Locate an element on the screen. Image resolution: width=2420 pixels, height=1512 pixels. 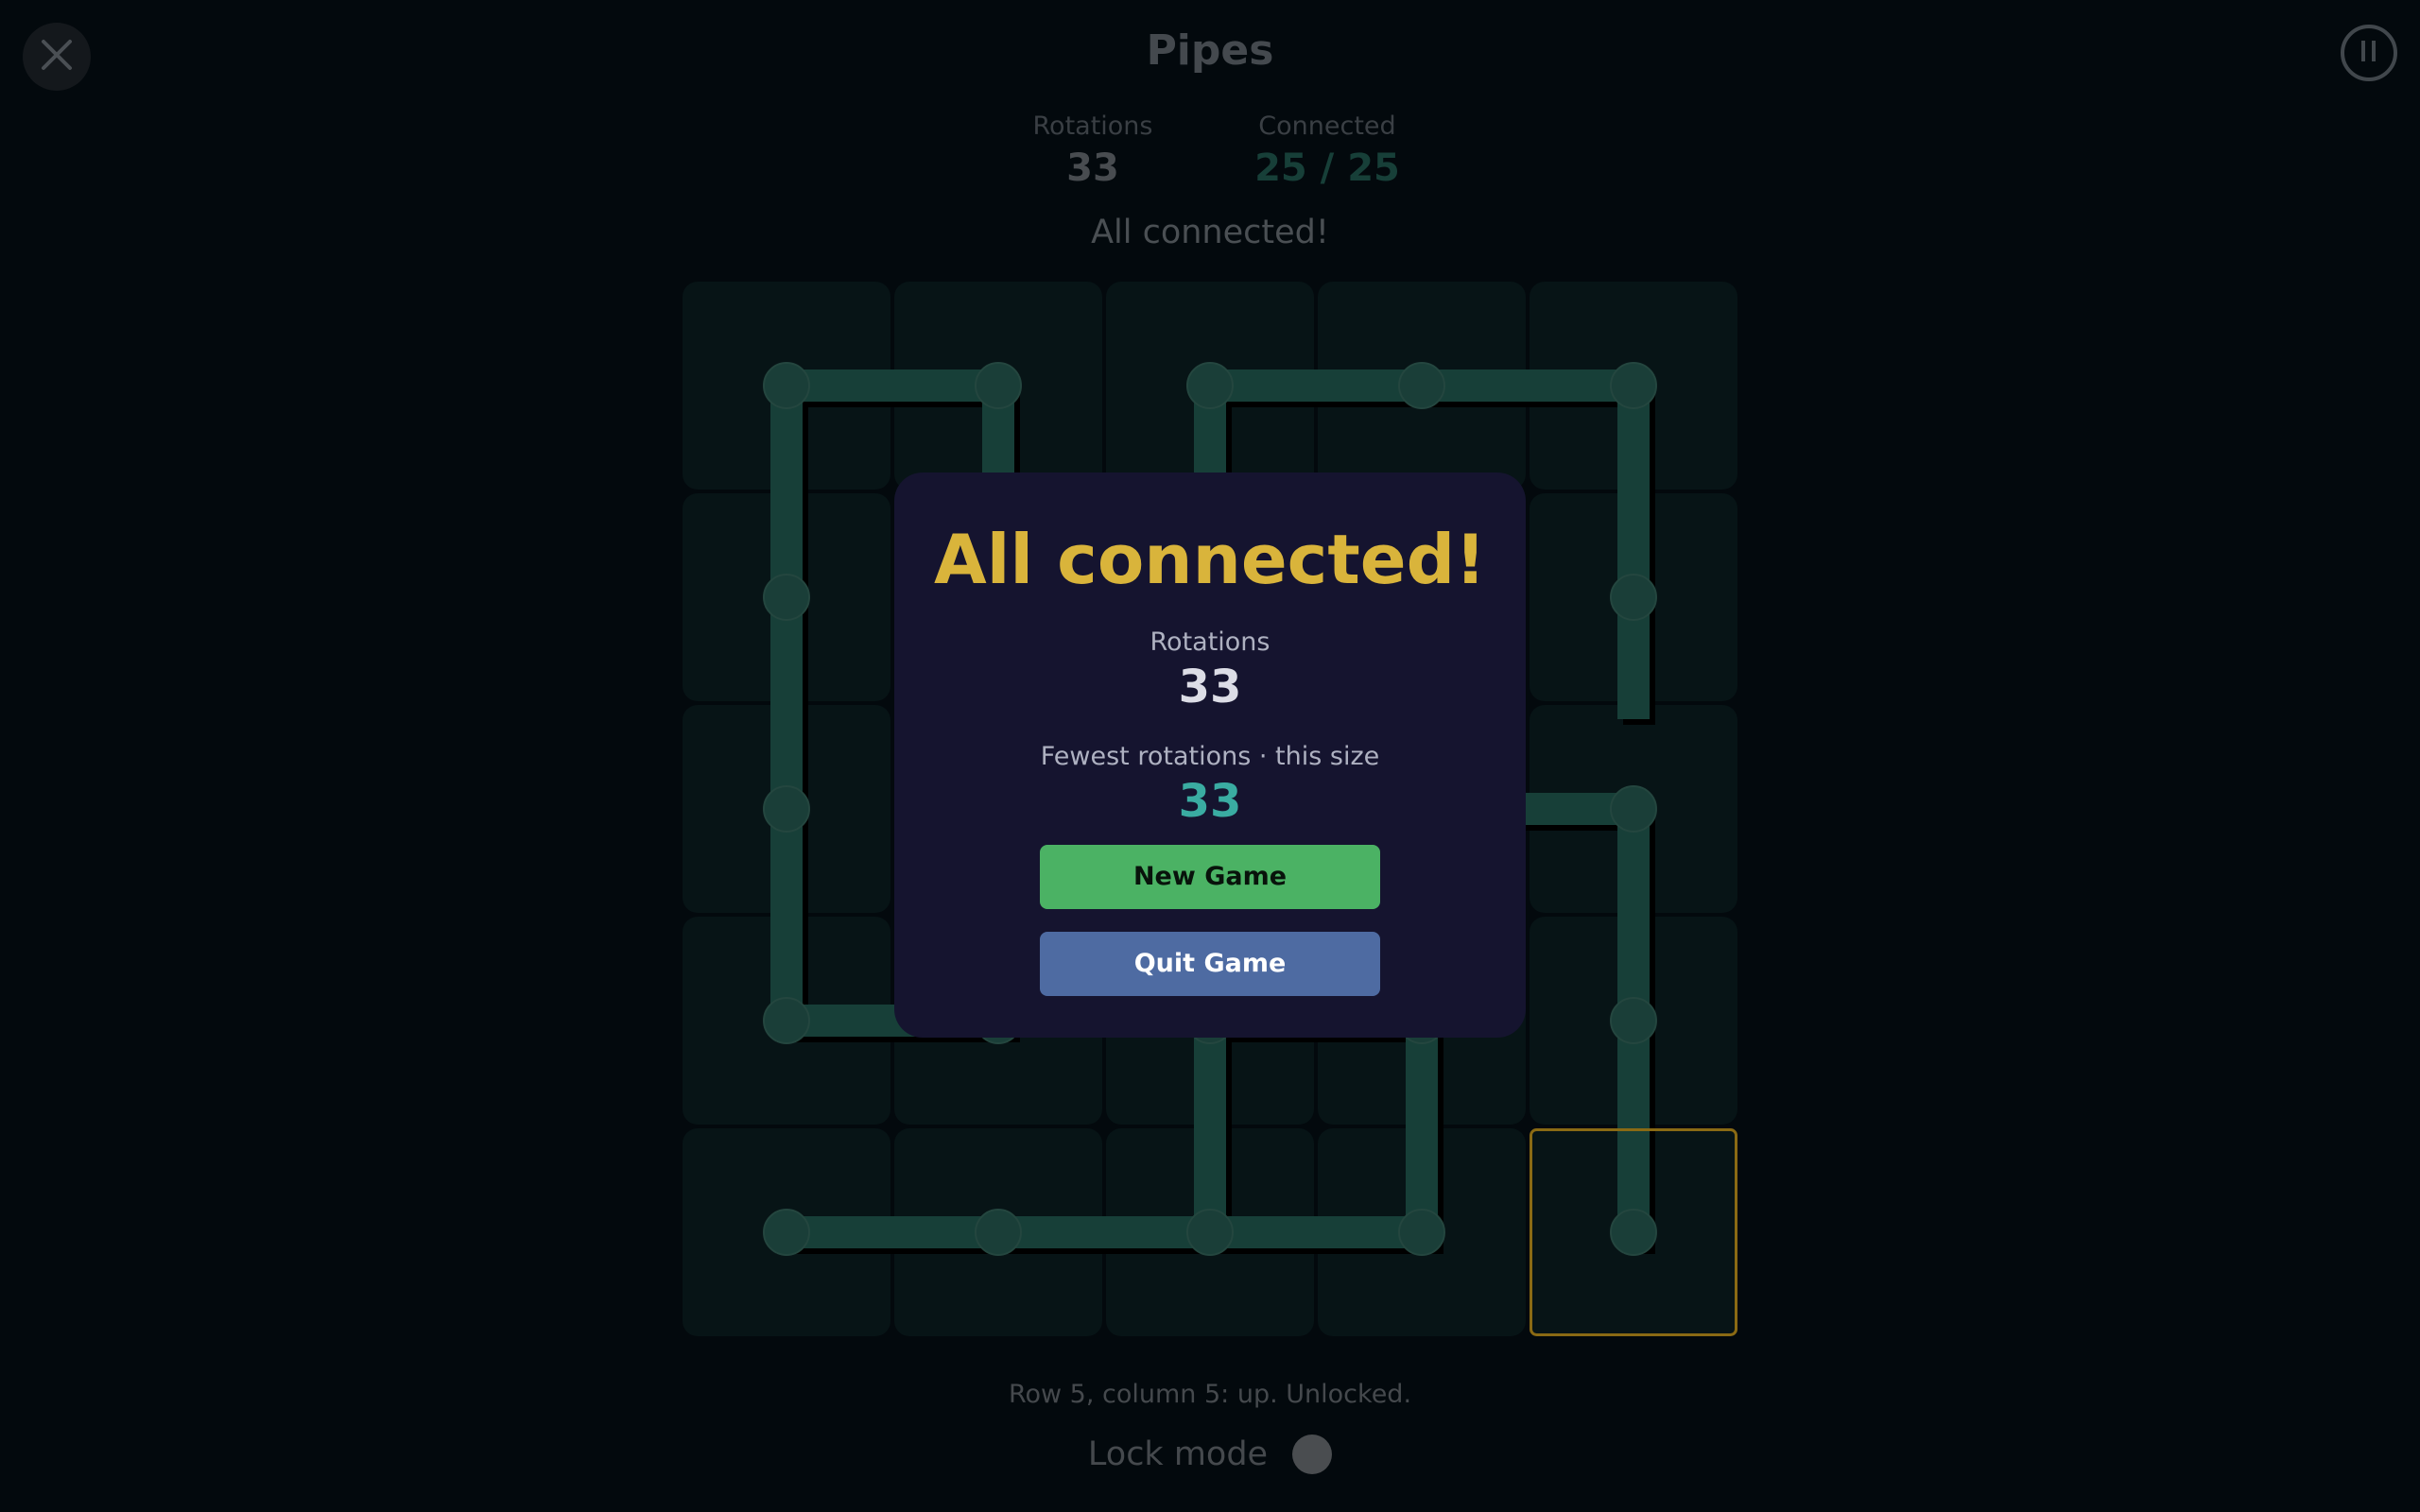
quit-game-button: Quit Game is located at coordinates (1210, 964).